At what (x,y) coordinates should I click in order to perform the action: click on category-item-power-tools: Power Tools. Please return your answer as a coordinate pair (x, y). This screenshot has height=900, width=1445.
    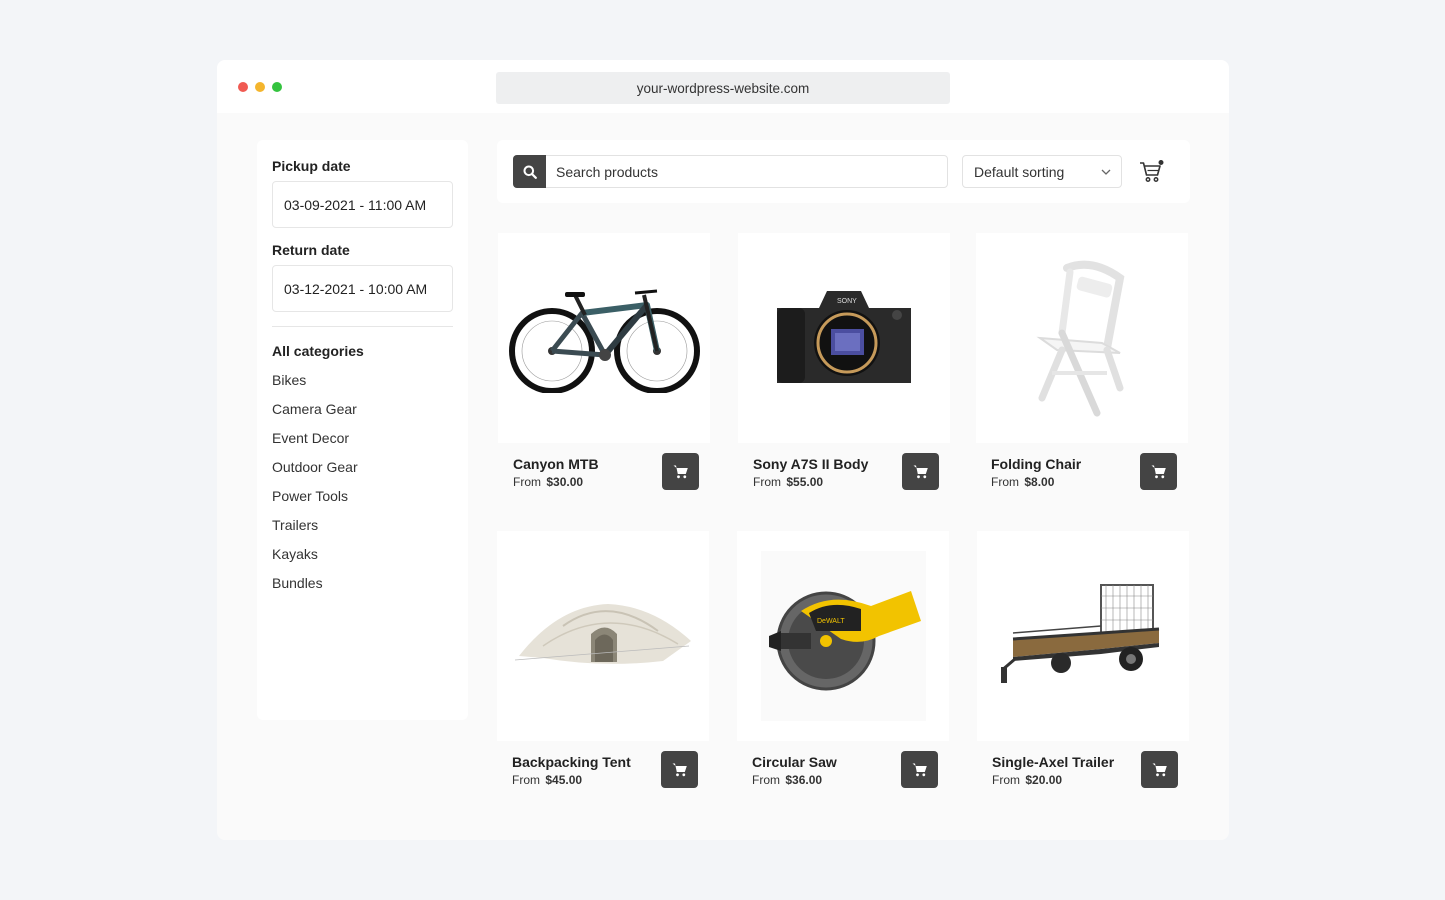
    Looking at the image, I should click on (362, 502).